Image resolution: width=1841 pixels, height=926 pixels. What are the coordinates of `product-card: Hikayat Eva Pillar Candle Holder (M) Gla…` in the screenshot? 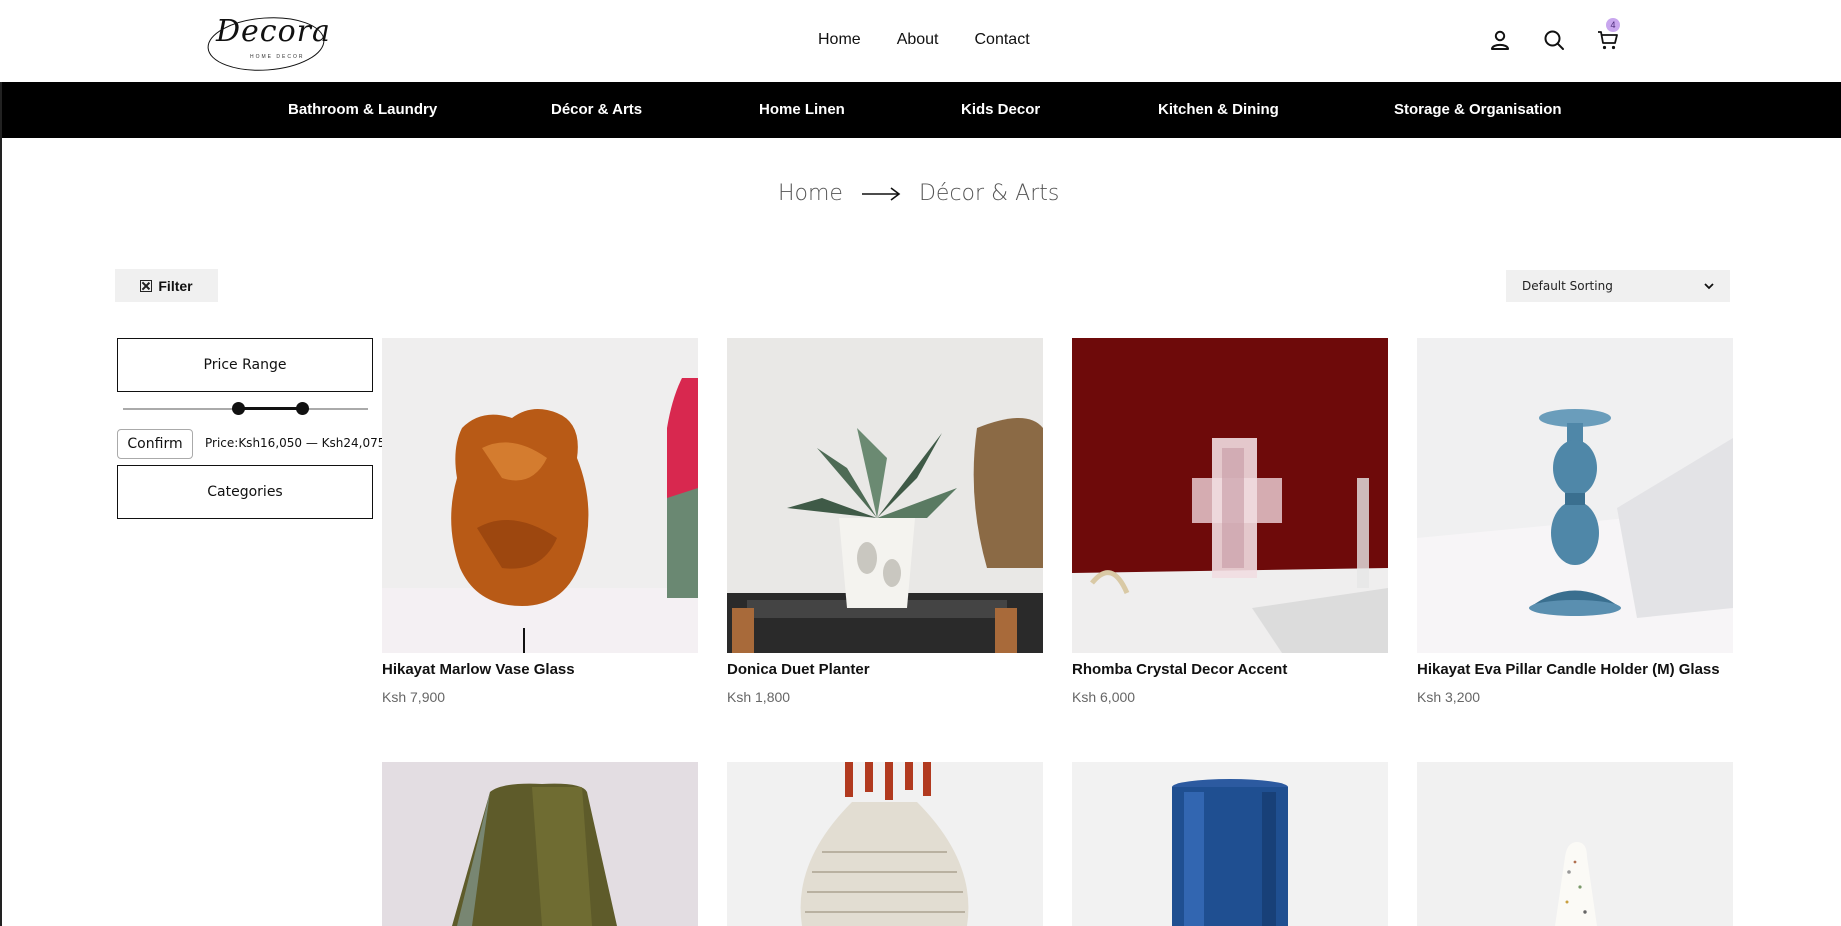 It's located at (1575, 521).